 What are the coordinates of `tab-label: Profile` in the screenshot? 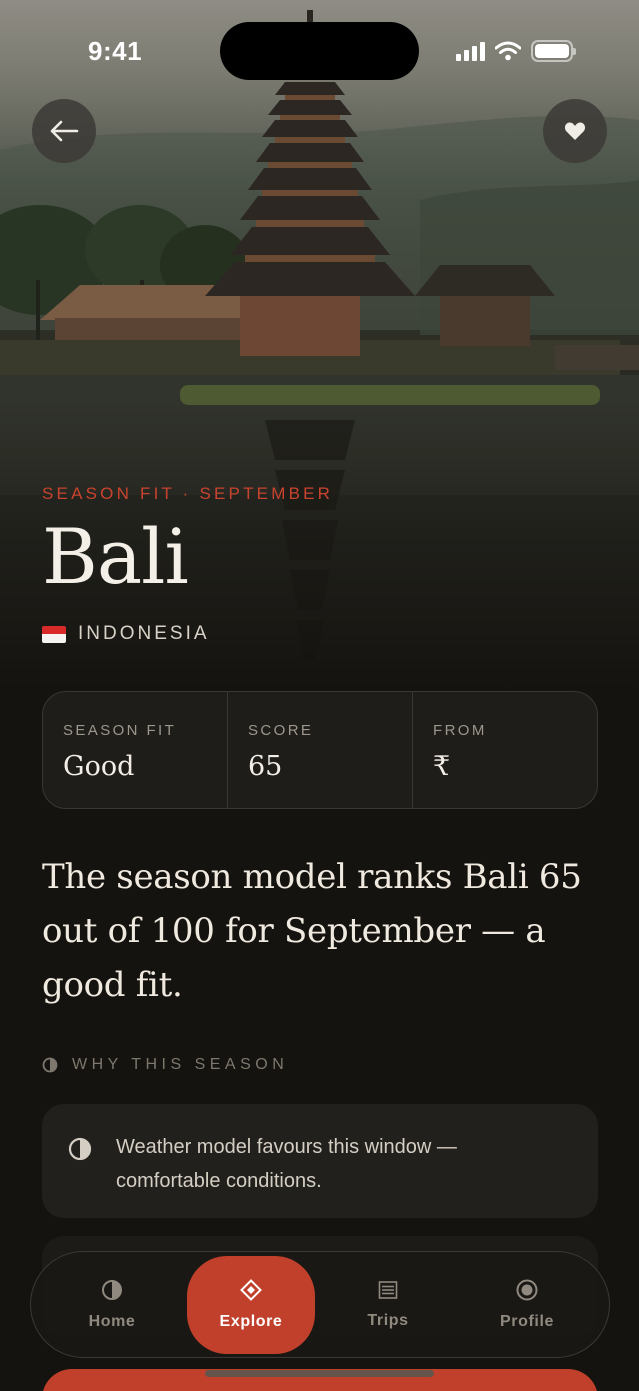 It's located at (527, 1321).